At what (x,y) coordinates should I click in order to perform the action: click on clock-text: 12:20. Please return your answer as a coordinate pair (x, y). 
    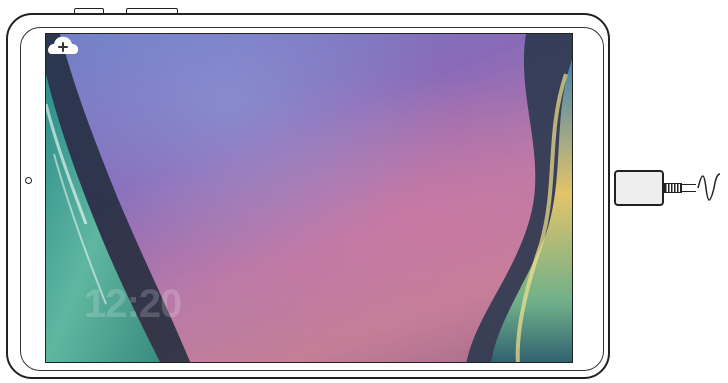
    Looking at the image, I should click on (133, 304).